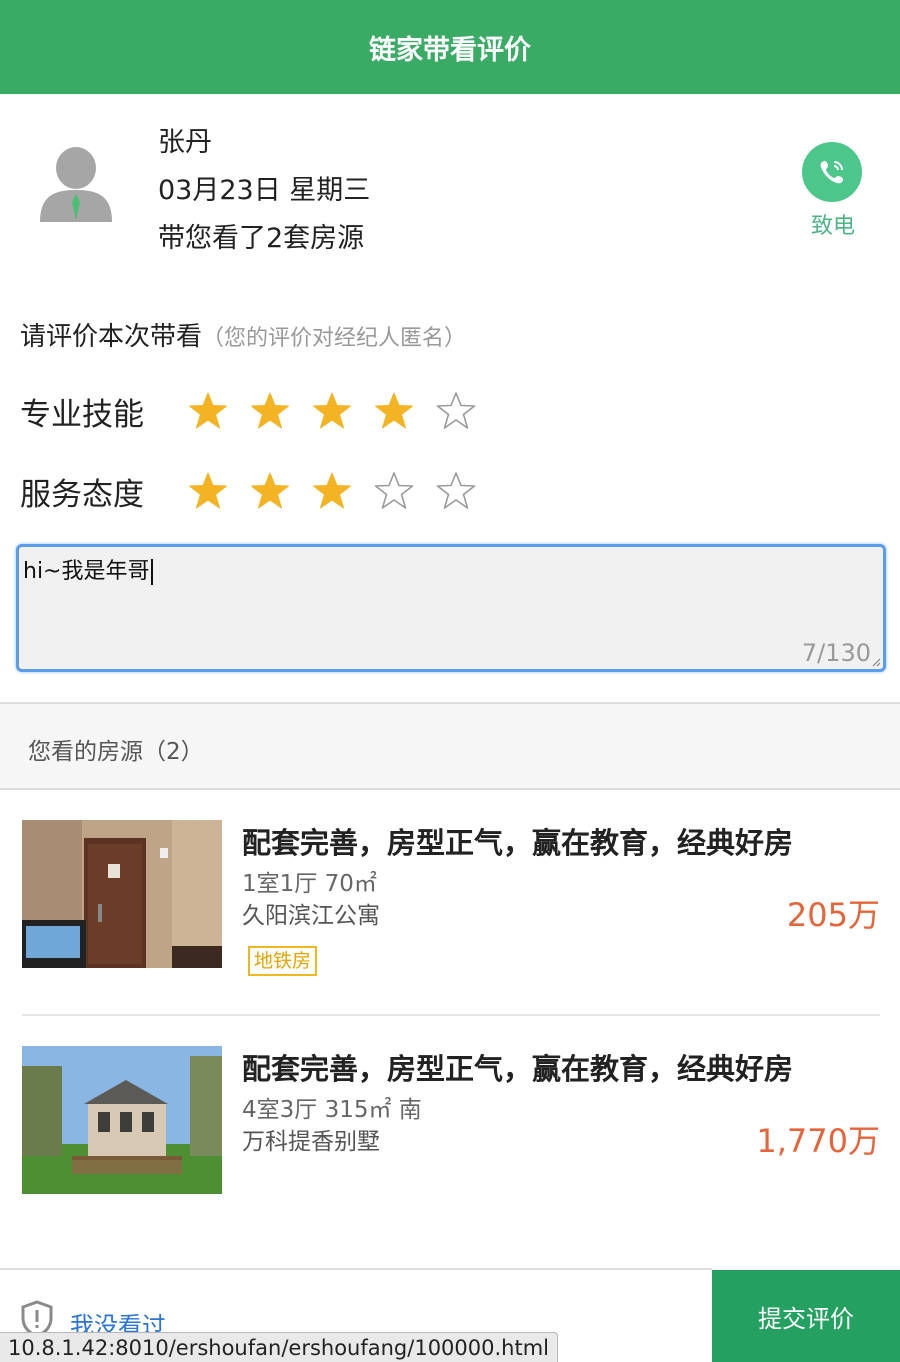  I want to click on submit-label: 提交评价, so click(806, 1316).